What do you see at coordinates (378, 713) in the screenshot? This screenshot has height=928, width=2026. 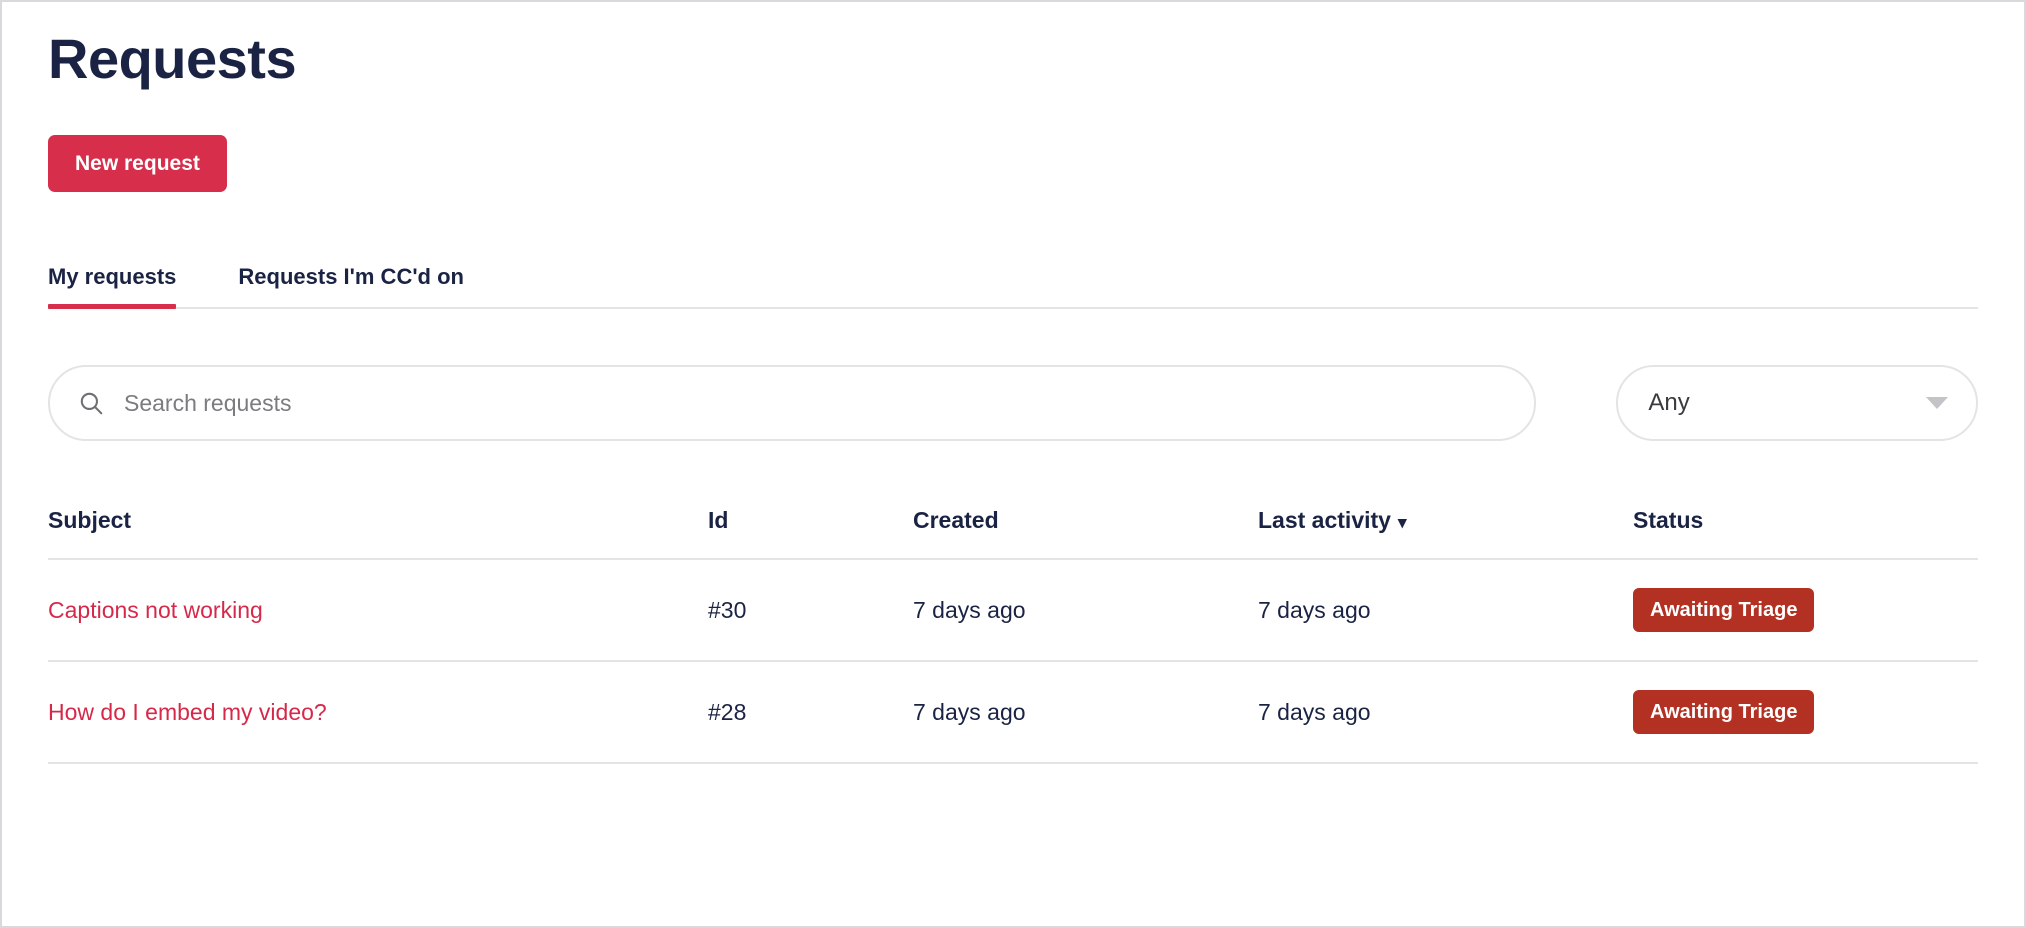 I see `cell-subject: How do I embed my video?` at bounding box center [378, 713].